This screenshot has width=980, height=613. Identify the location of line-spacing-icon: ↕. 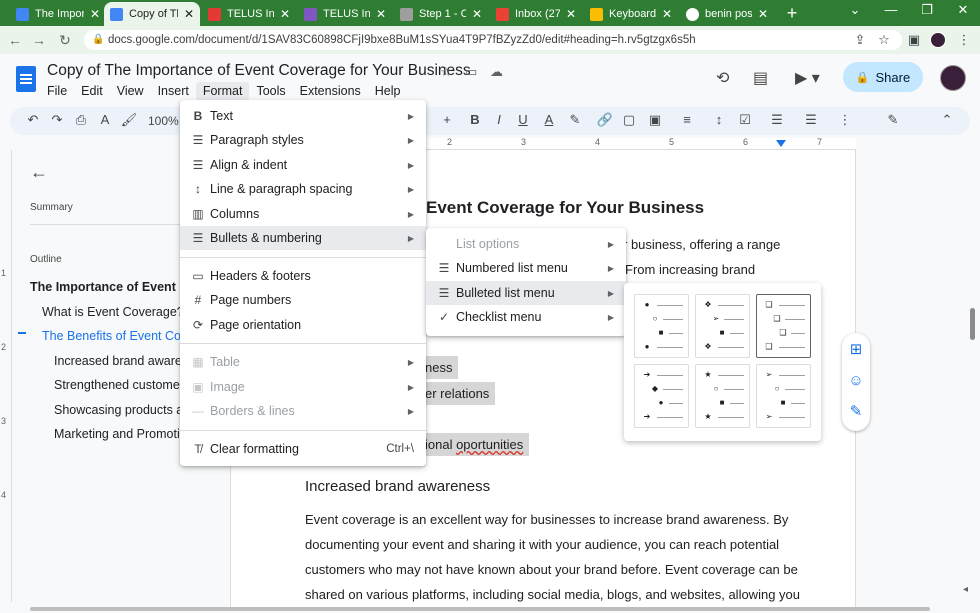
(719, 119).